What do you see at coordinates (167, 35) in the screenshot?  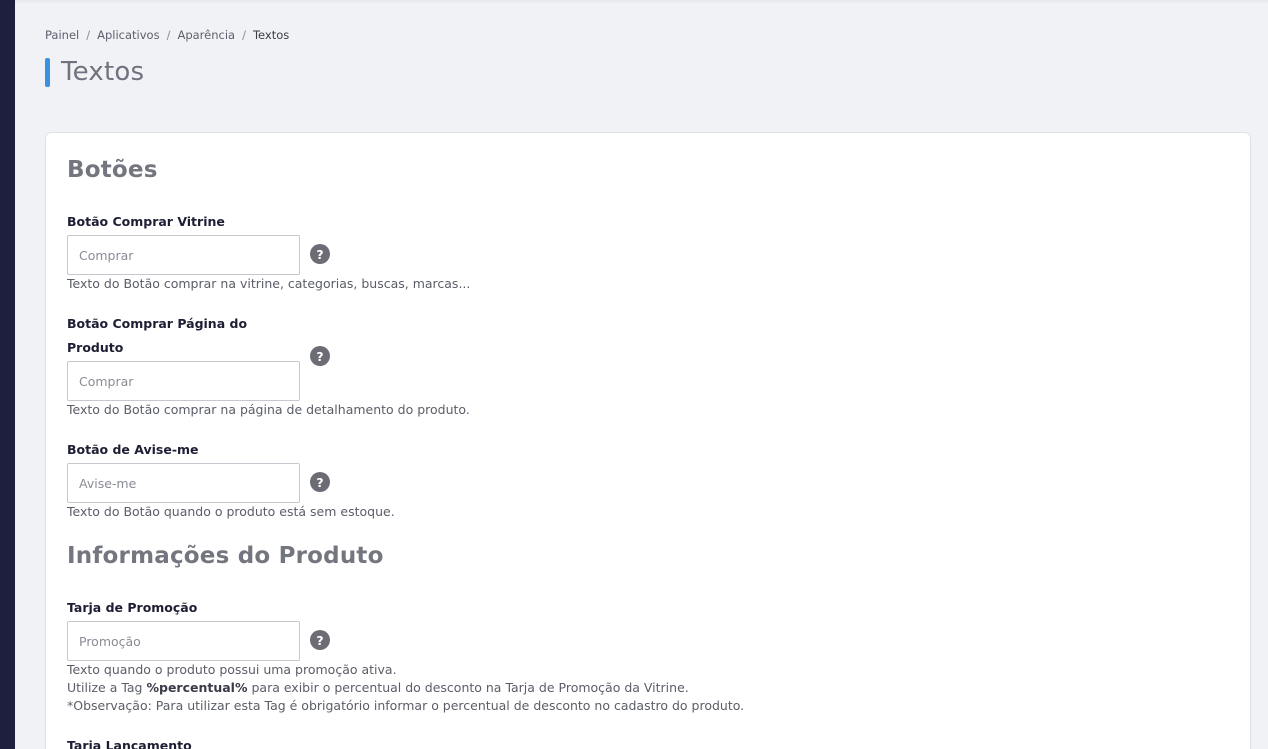 I see `breadcrumb: Painel / Aplicativos / Aparência / Textos` at bounding box center [167, 35].